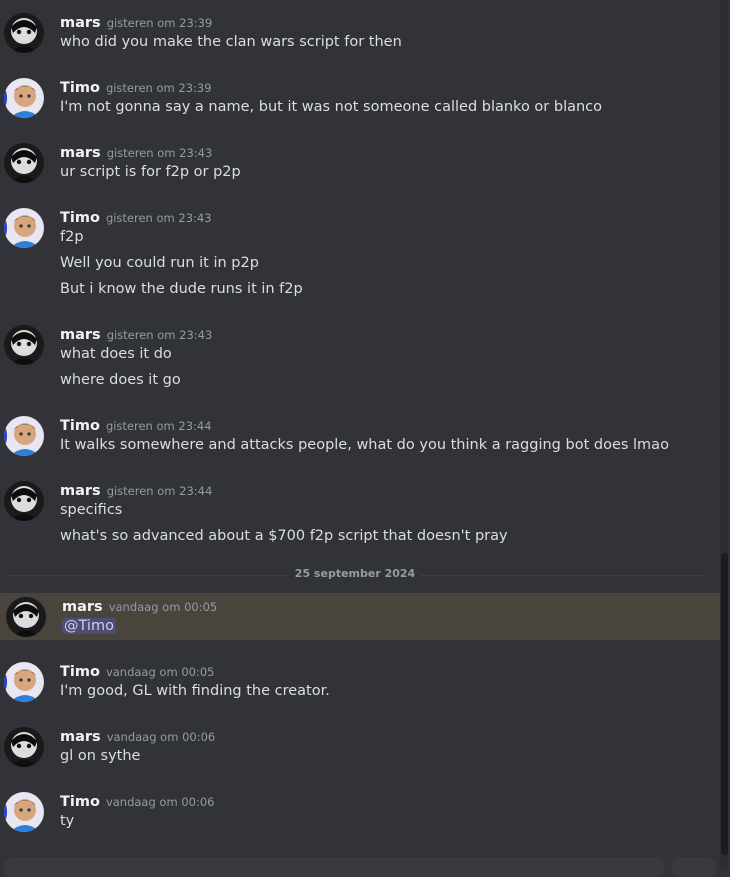 This screenshot has height=877, width=730. What do you see at coordinates (334, 867) in the screenshot?
I see `message-input-area` at bounding box center [334, 867].